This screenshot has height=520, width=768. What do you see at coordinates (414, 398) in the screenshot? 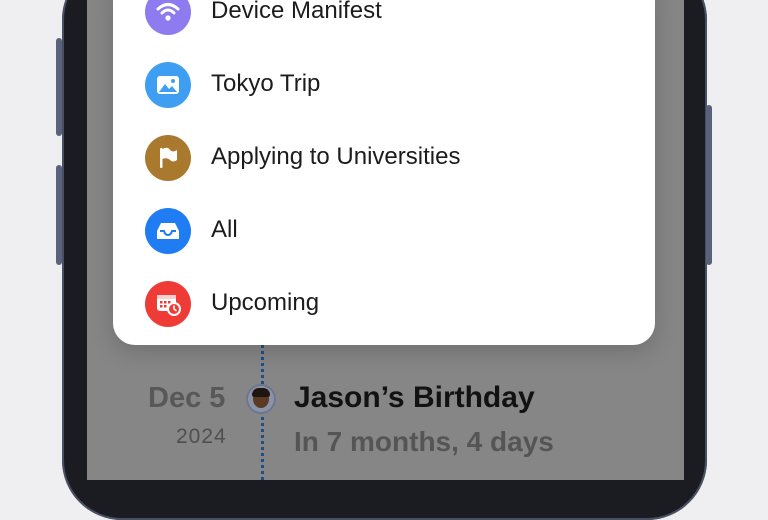
I see `event-title: Jason’s Birthday` at bounding box center [414, 398].